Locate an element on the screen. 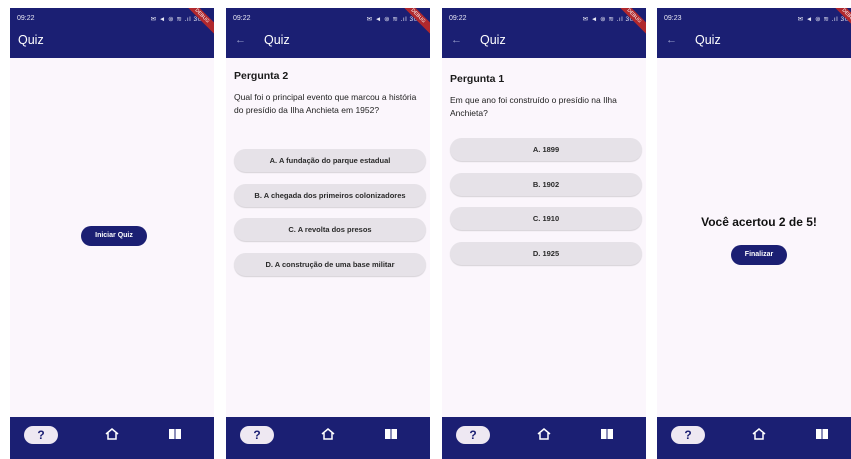 The height and width of the screenshot is (459, 851). option-c: C. A revolta dos presos is located at coordinates (330, 229).